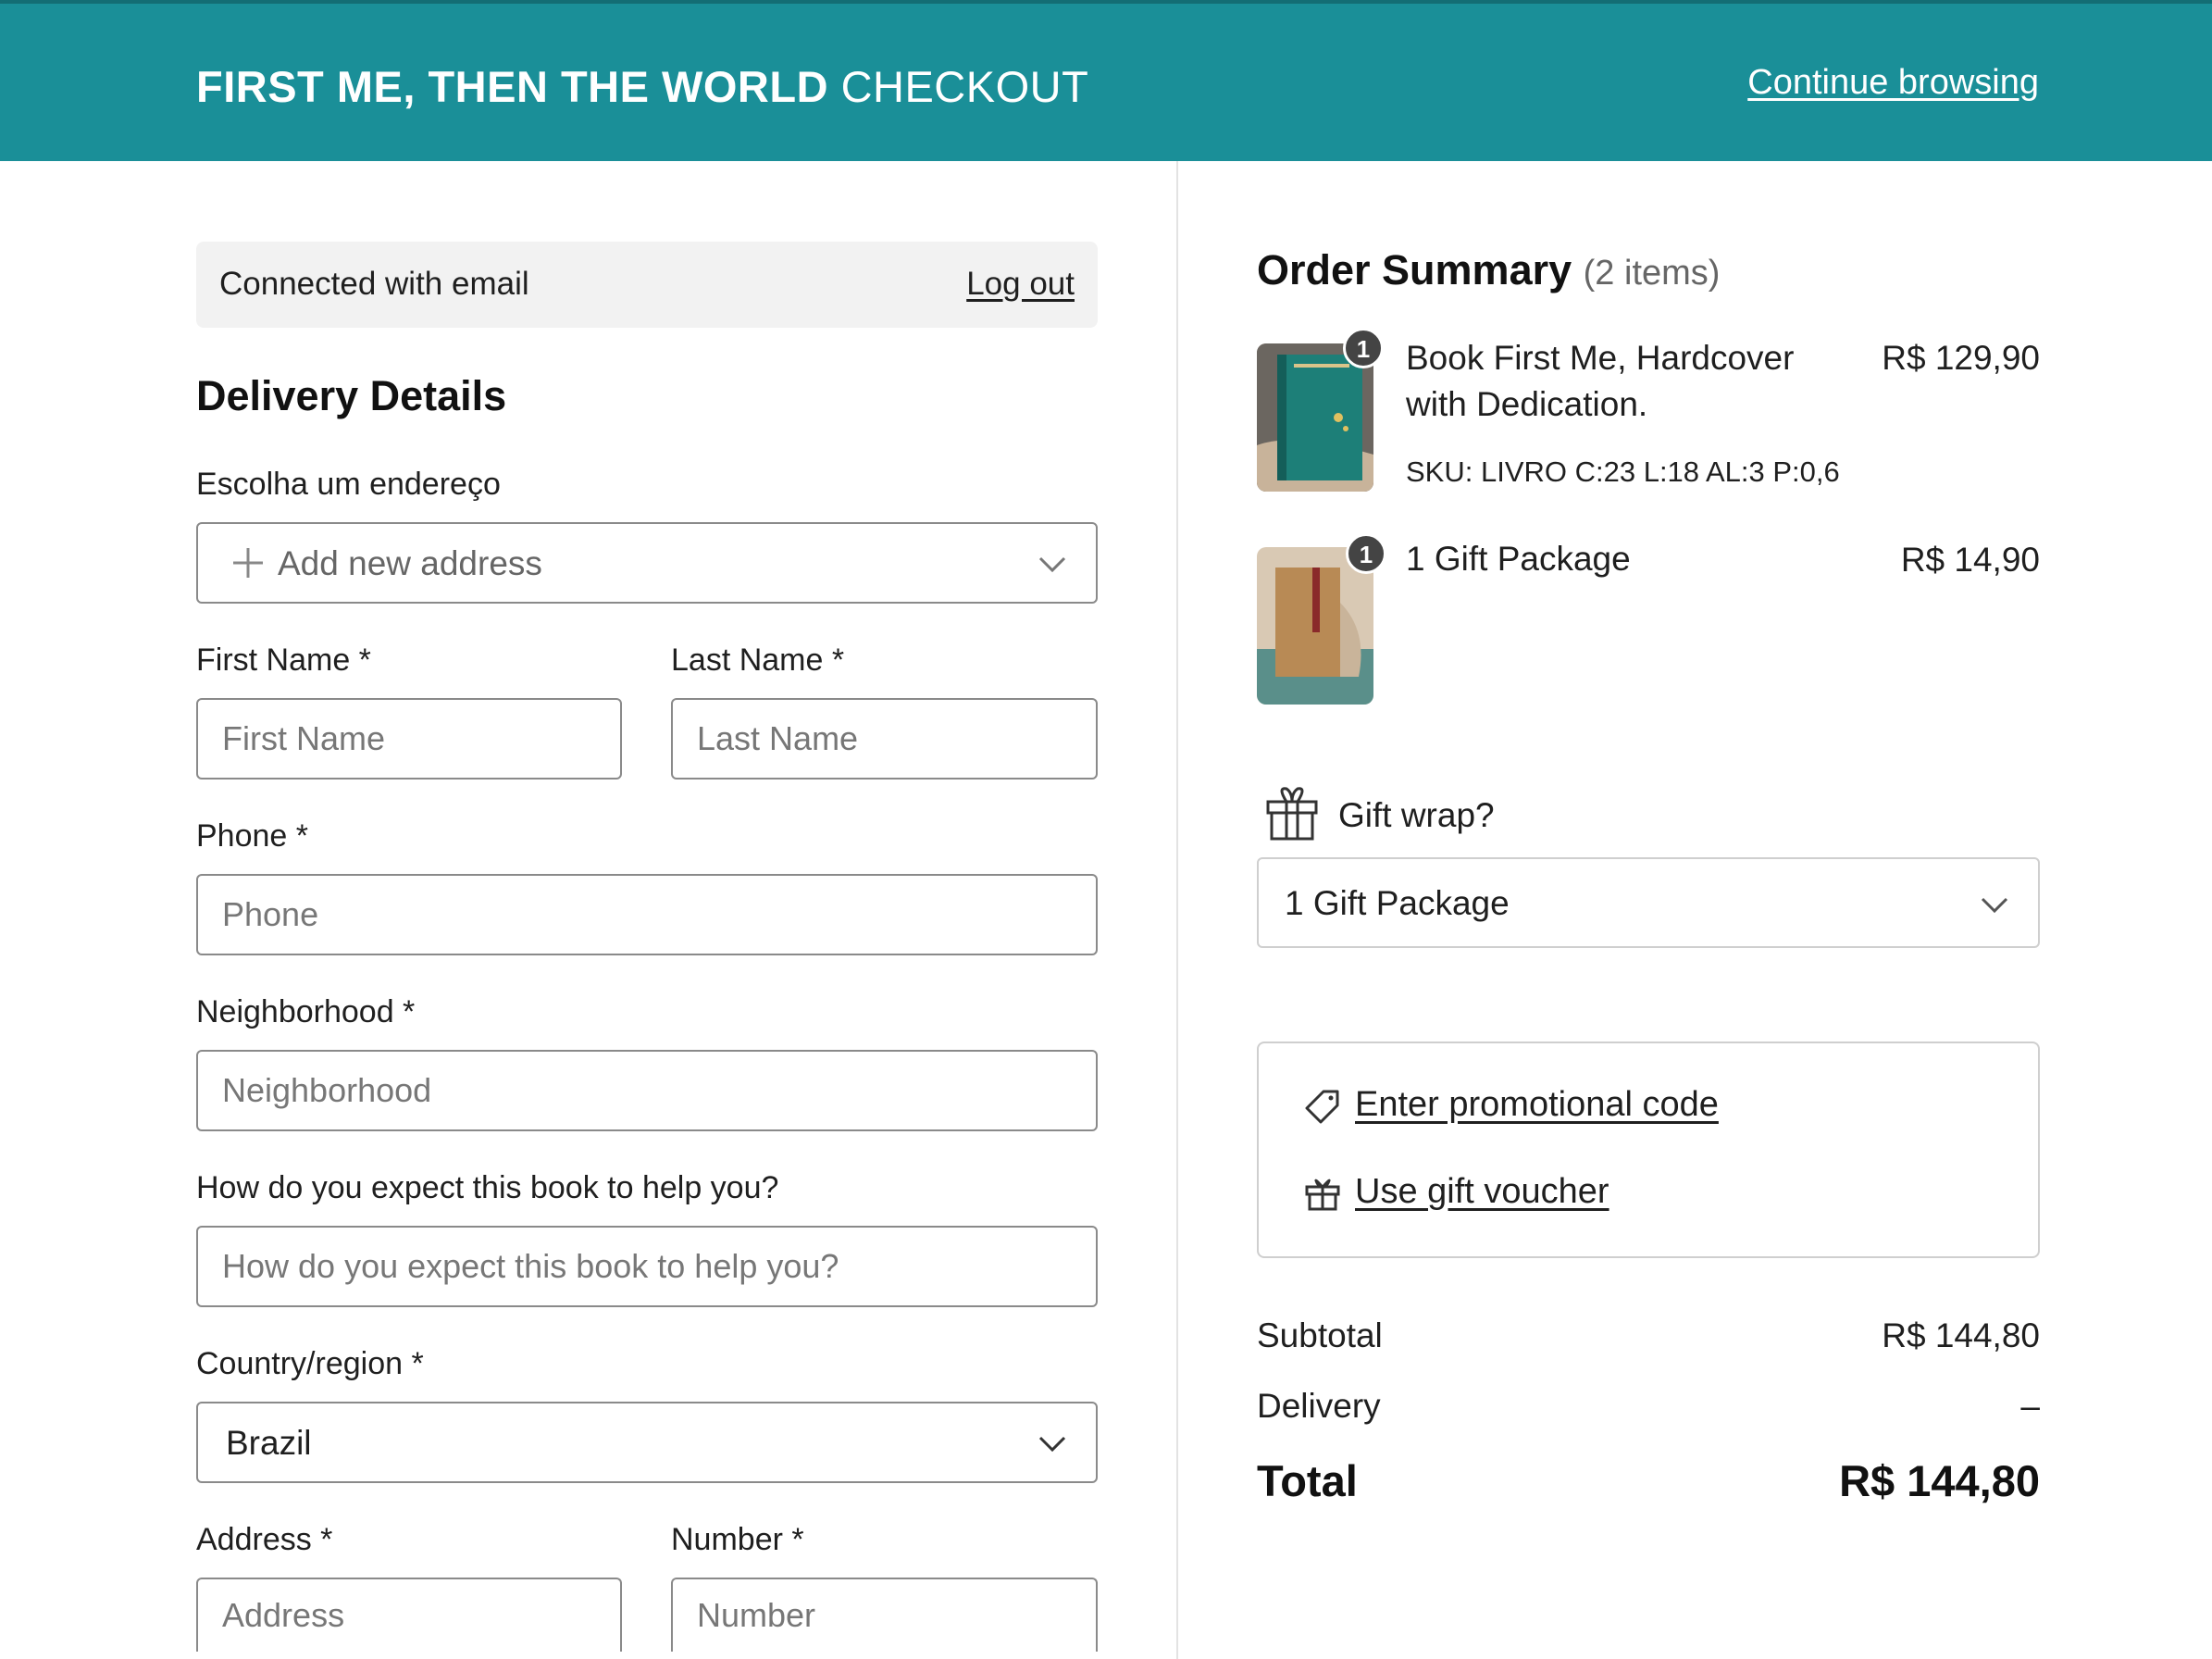 The width and height of the screenshot is (2212, 1659). What do you see at coordinates (1416, 815) in the screenshot?
I see `gift-wrap-label: Gift wrap?` at bounding box center [1416, 815].